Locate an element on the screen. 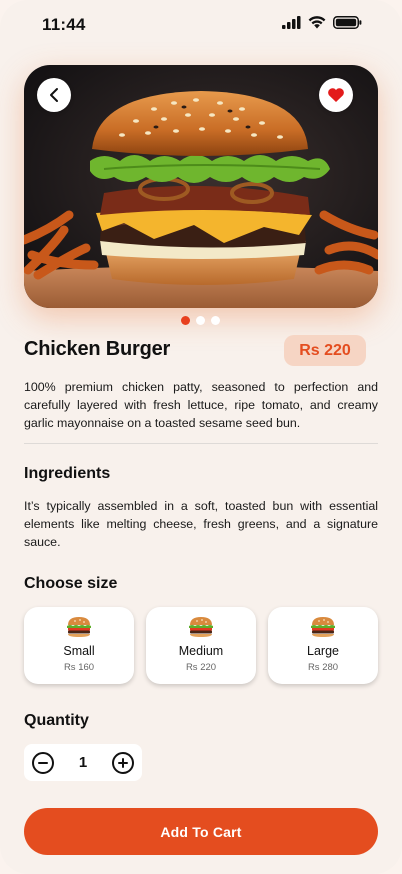 The height and width of the screenshot is (874, 402). price-badge: Rs 220 is located at coordinates (325, 350).